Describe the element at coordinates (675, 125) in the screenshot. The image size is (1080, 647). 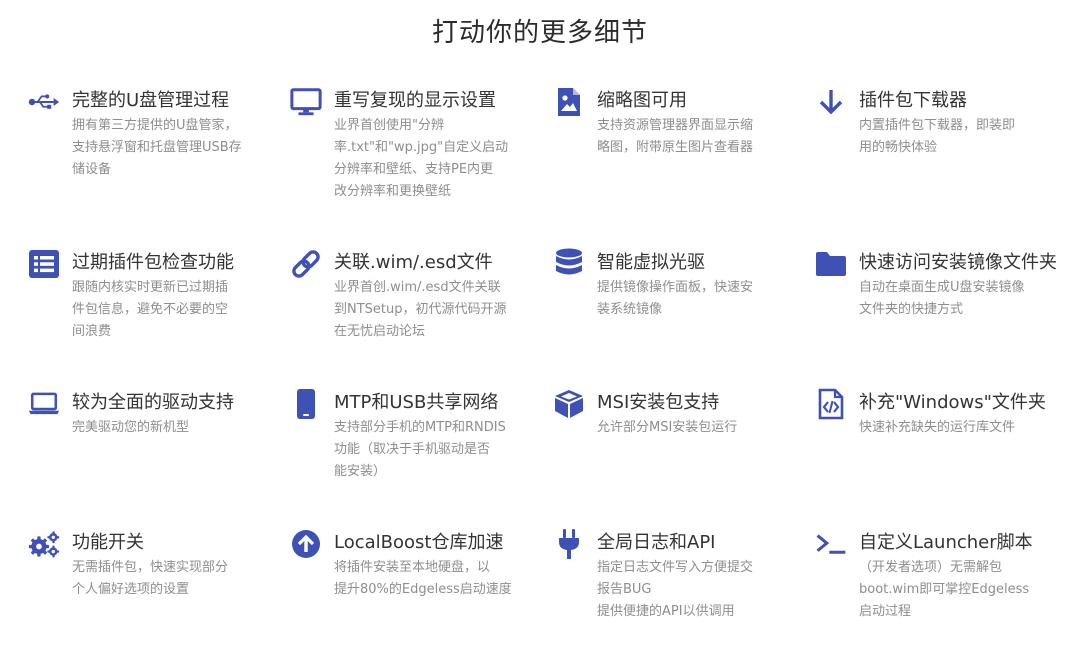
I see `feature-description-line: 支持资源管理器界面显示缩` at that location.